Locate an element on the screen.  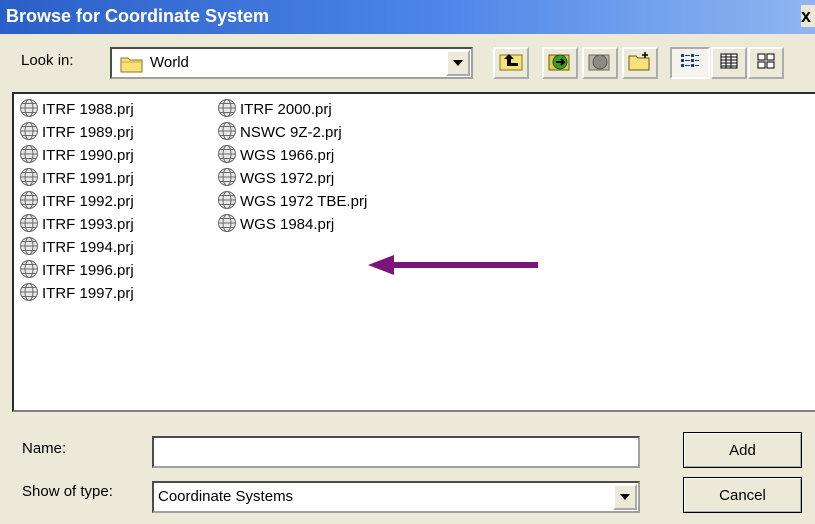
new-folder-icon is located at coordinates (640, 63).